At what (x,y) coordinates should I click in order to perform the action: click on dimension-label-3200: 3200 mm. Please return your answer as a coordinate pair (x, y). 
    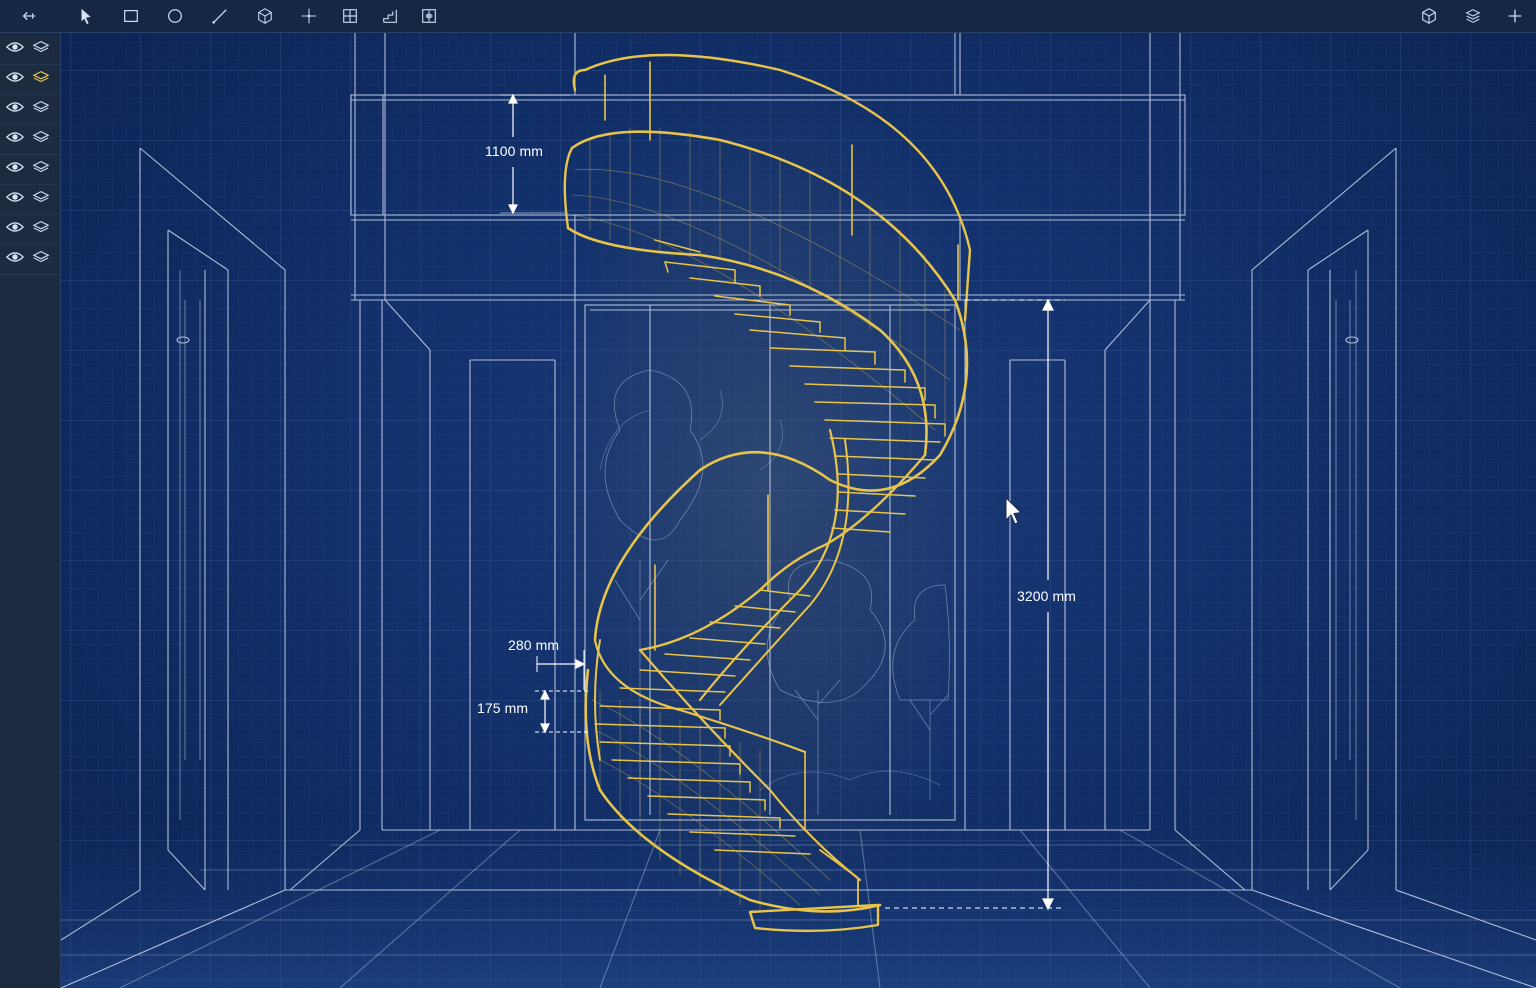
    Looking at the image, I should click on (1046, 596).